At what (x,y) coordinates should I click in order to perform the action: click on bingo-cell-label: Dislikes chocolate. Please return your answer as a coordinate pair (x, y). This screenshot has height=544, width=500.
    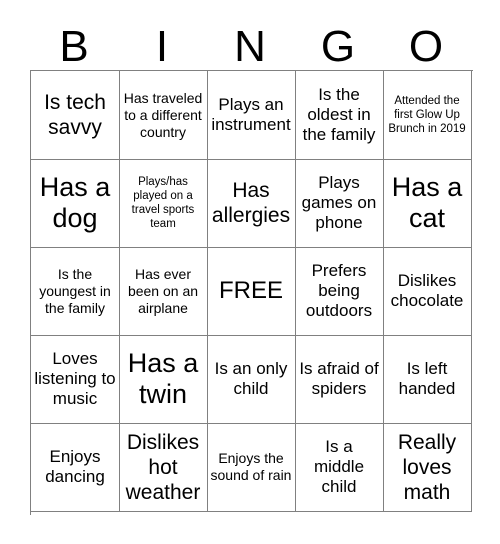
    Looking at the image, I should click on (427, 290).